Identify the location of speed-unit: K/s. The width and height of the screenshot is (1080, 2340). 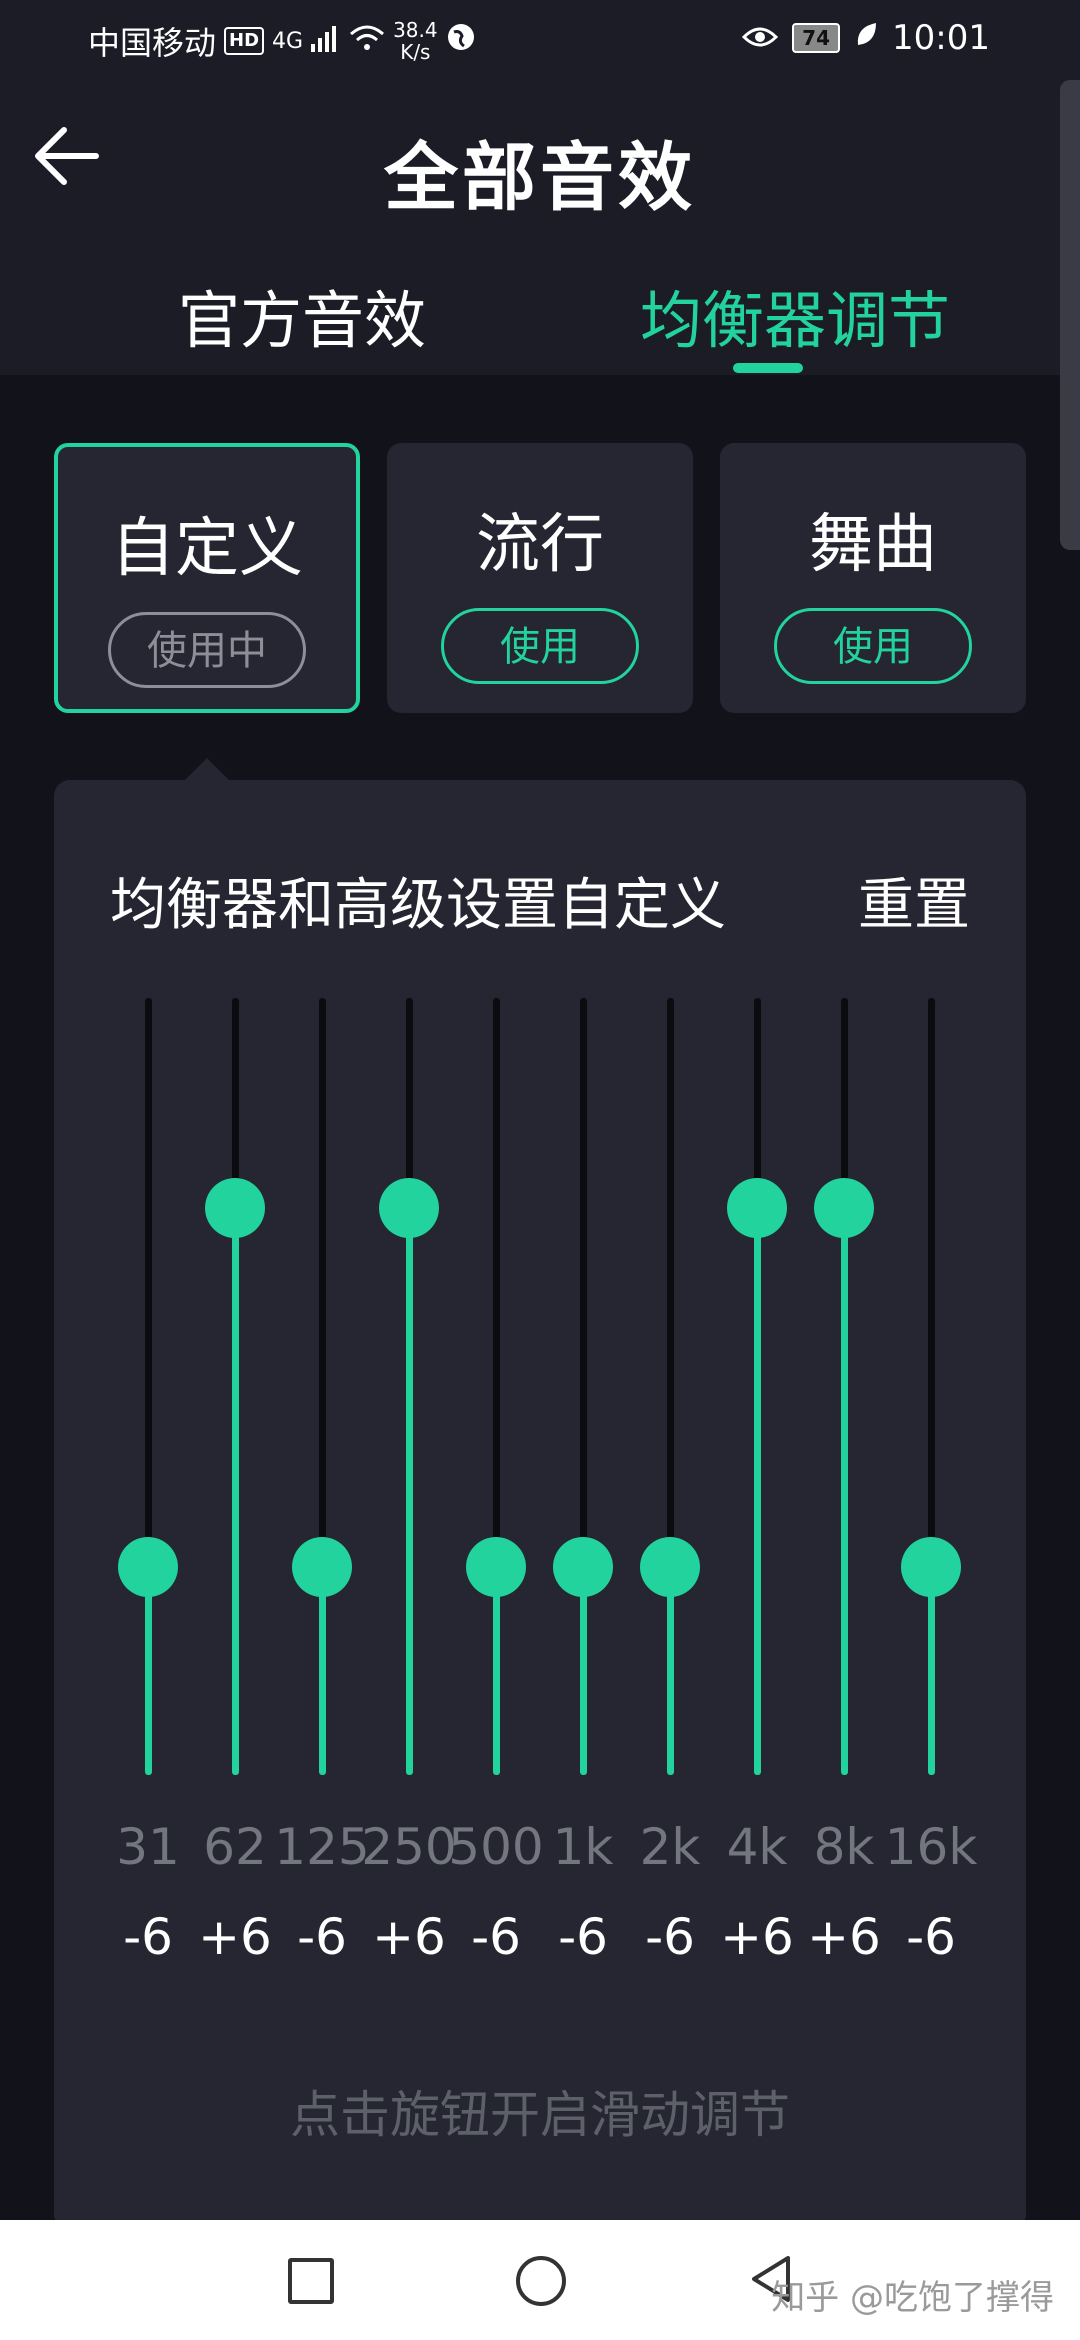
(415, 52).